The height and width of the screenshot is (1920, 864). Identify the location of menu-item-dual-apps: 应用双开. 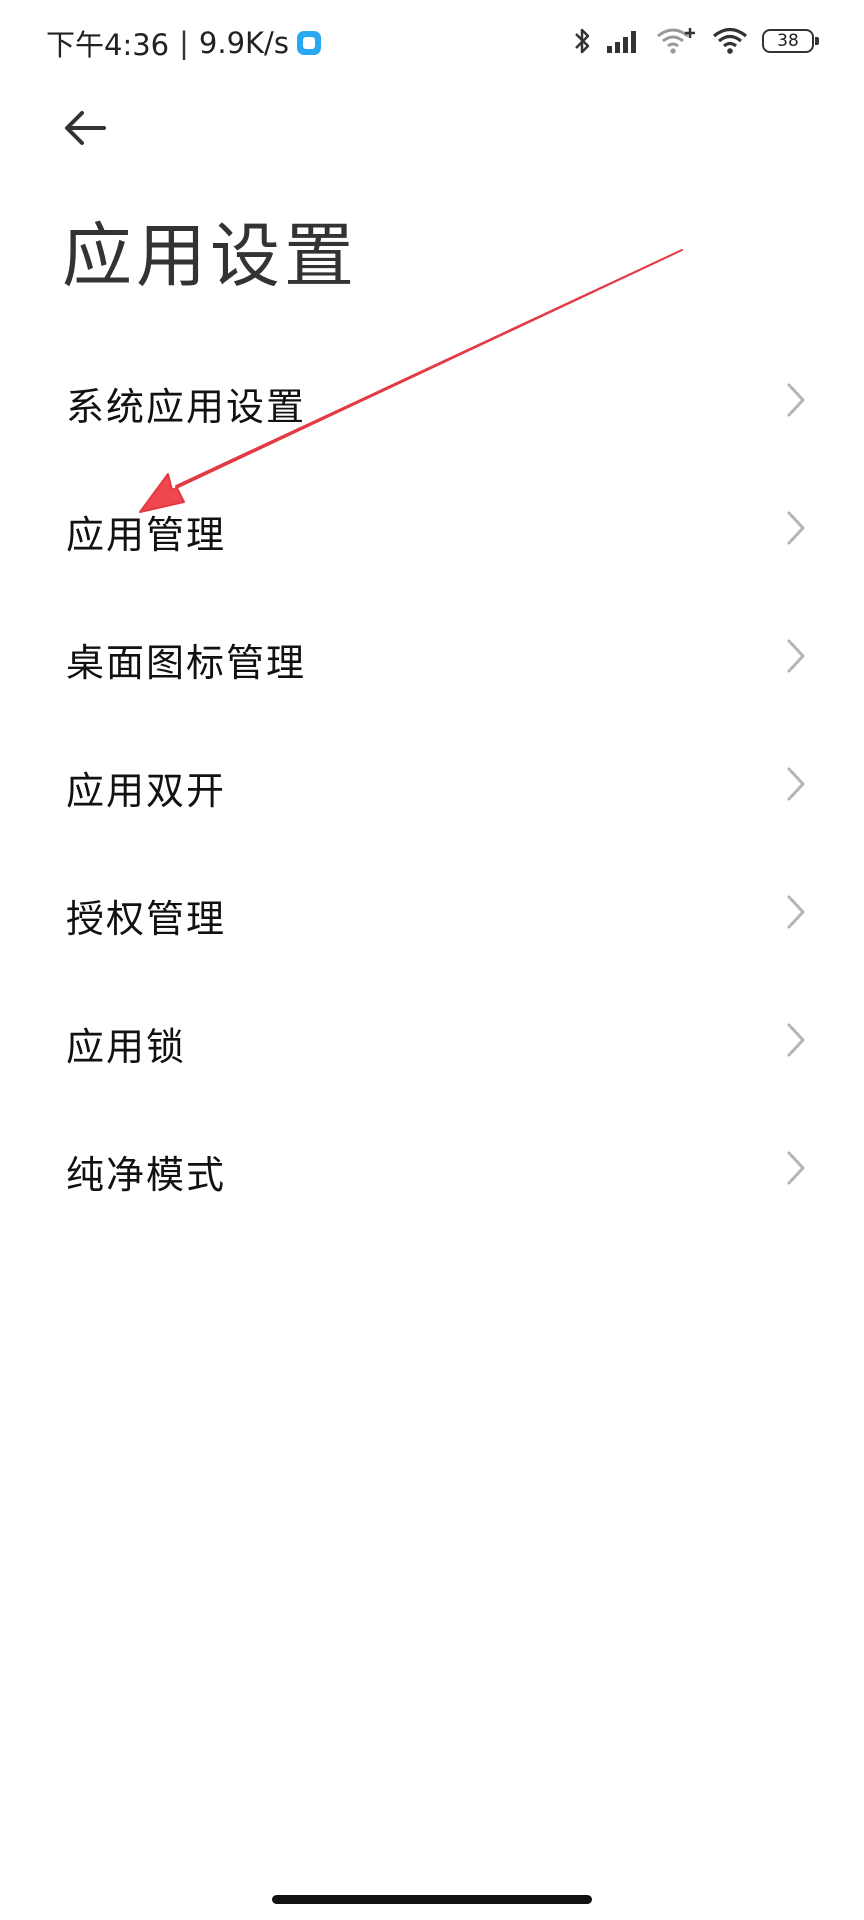
(432, 784).